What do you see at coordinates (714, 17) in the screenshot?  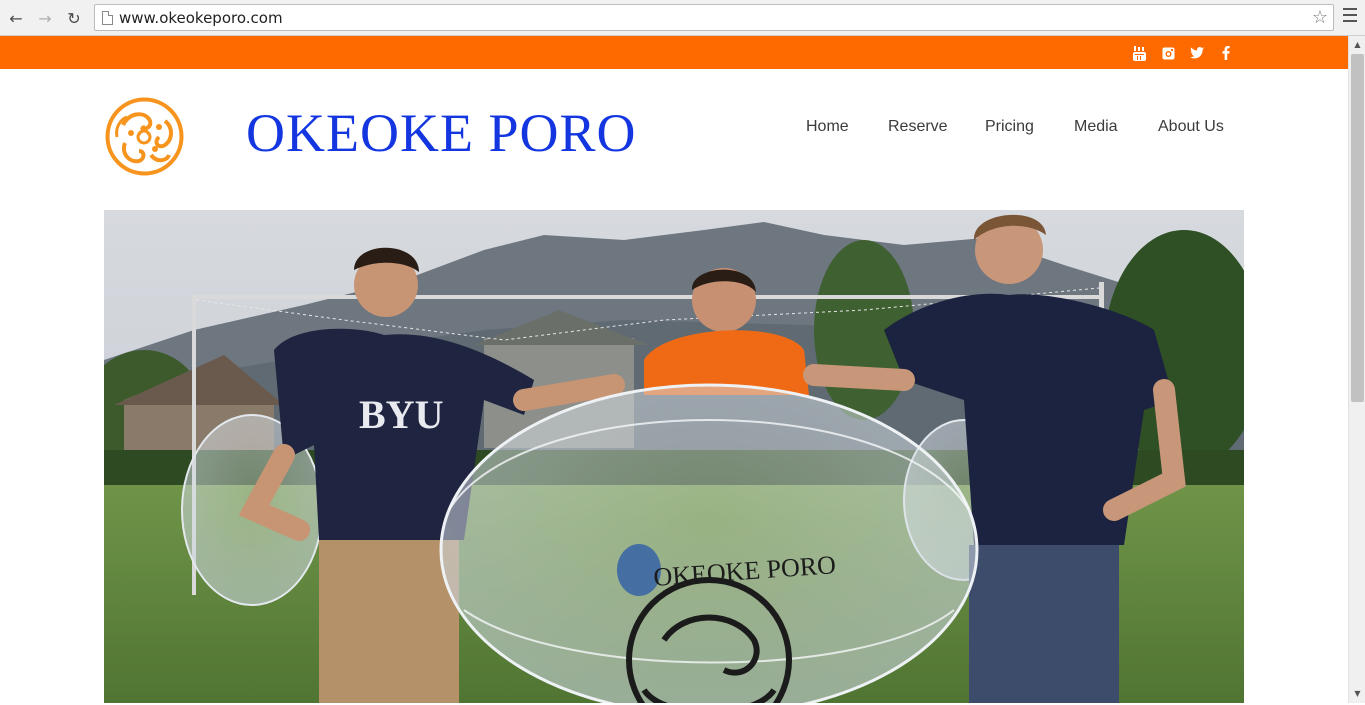 I see `address-bar: www.okeokeporo.com ☆` at bounding box center [714, 17].